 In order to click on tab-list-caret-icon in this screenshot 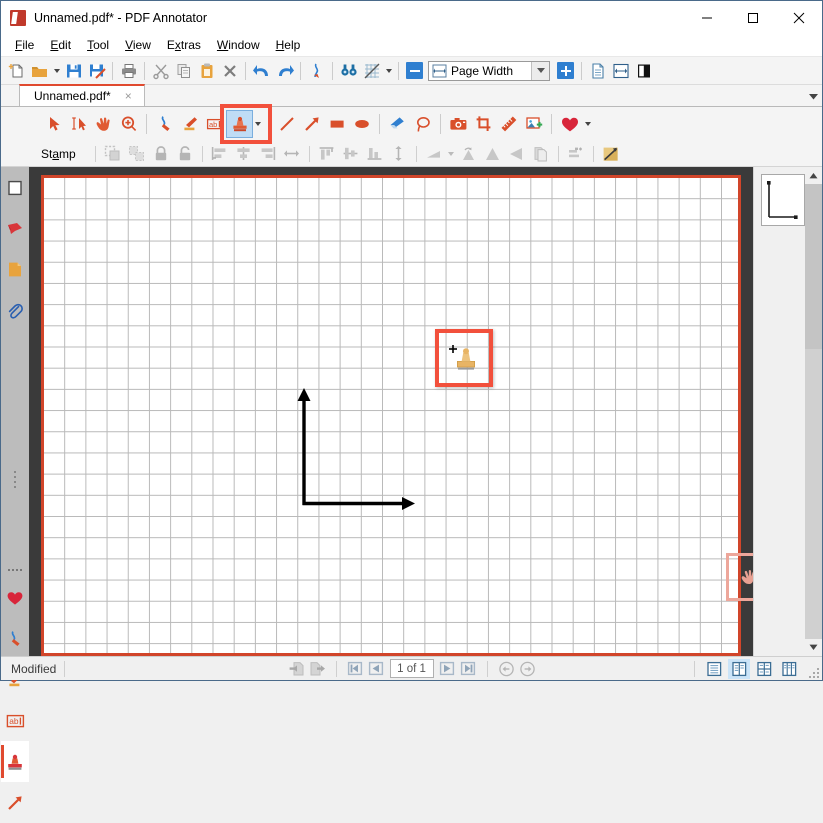, I will do `click(813, 96)`.